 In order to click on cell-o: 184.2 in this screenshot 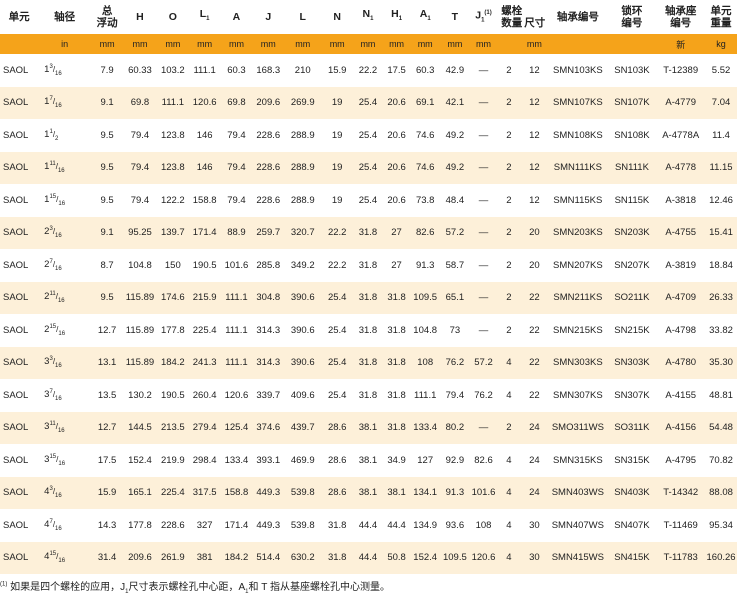, I will do `click(172, 362)`.